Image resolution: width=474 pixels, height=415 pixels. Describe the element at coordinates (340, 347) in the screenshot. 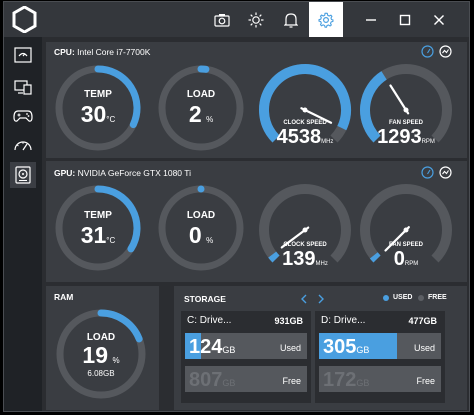

I see `drive-d-used-value: 305` at that location.